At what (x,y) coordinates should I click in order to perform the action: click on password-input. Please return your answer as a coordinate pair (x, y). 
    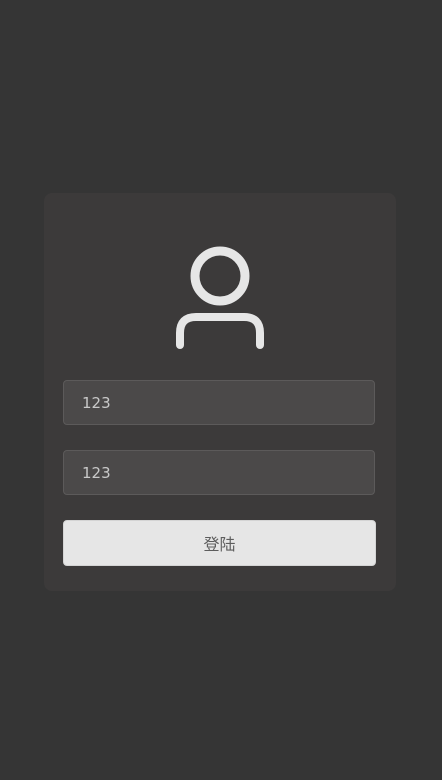
    Looking at the image, I should click on (219, 472).